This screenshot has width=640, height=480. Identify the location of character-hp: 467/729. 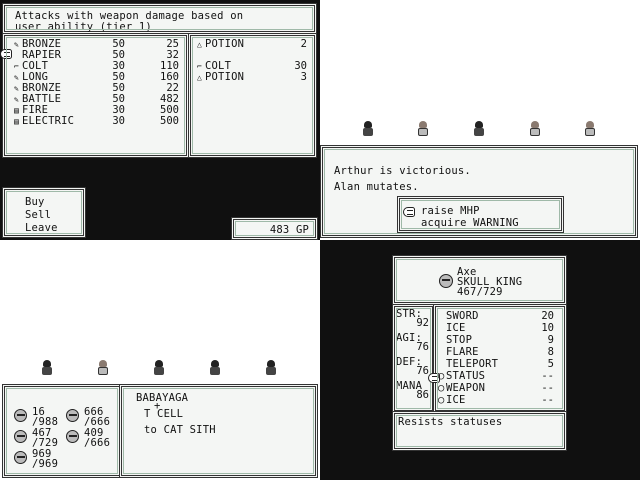
(480, 292).